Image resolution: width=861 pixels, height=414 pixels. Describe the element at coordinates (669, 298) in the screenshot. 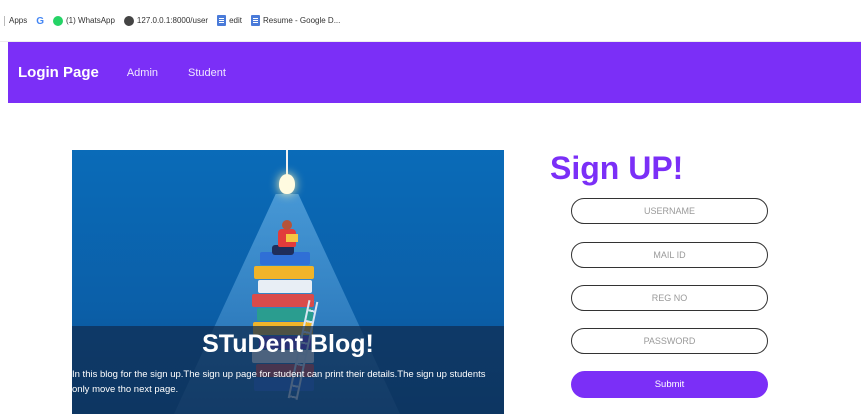

I see `reg-no-input` at that location.